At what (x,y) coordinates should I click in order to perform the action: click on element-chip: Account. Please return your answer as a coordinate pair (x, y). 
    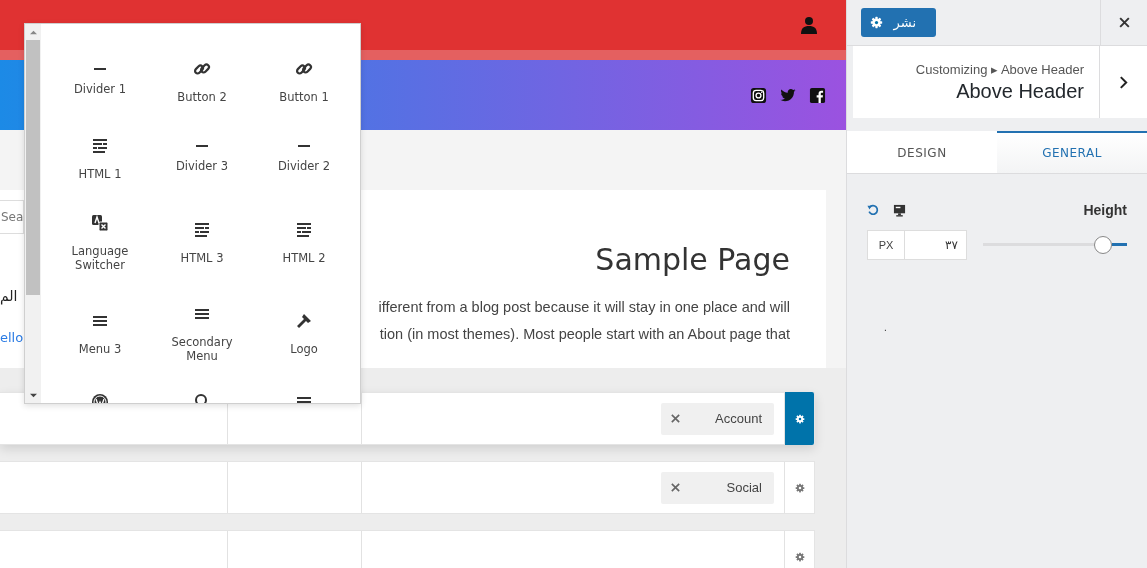
    Looking at the image, I should click on (717, 418).